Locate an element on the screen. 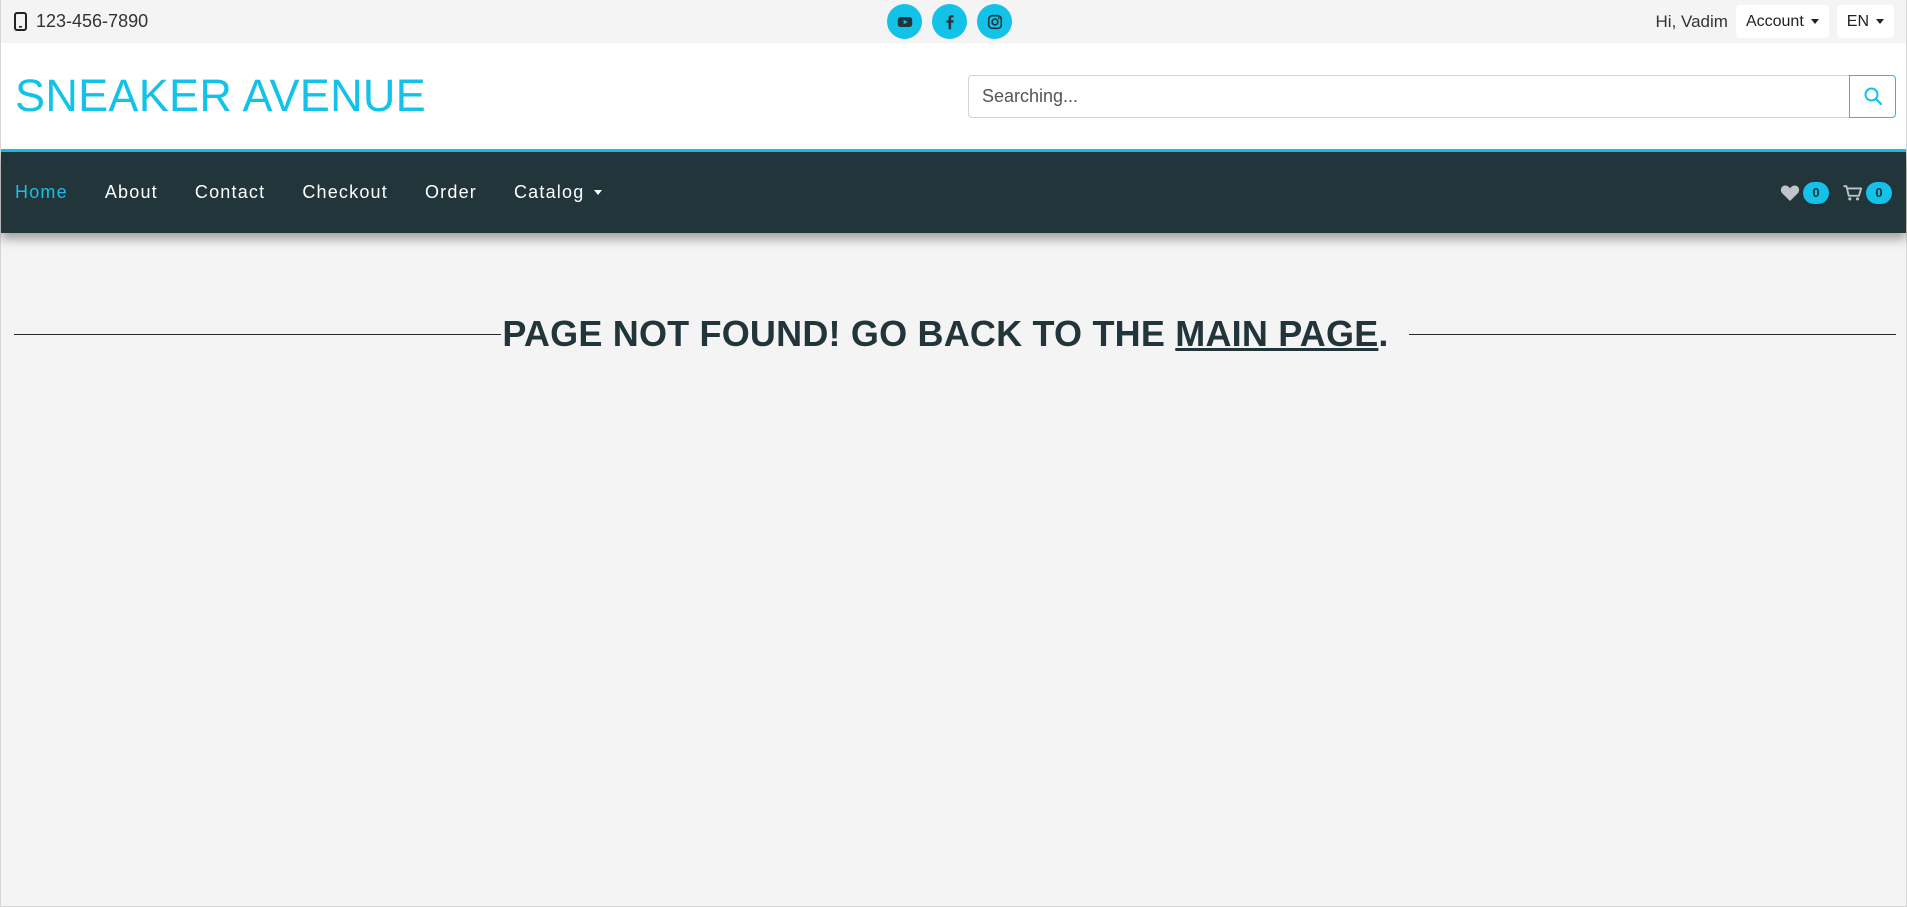 This screenshot has height=907, width=1907. shopping-cart-icon is located at coordinates (1853, 192).